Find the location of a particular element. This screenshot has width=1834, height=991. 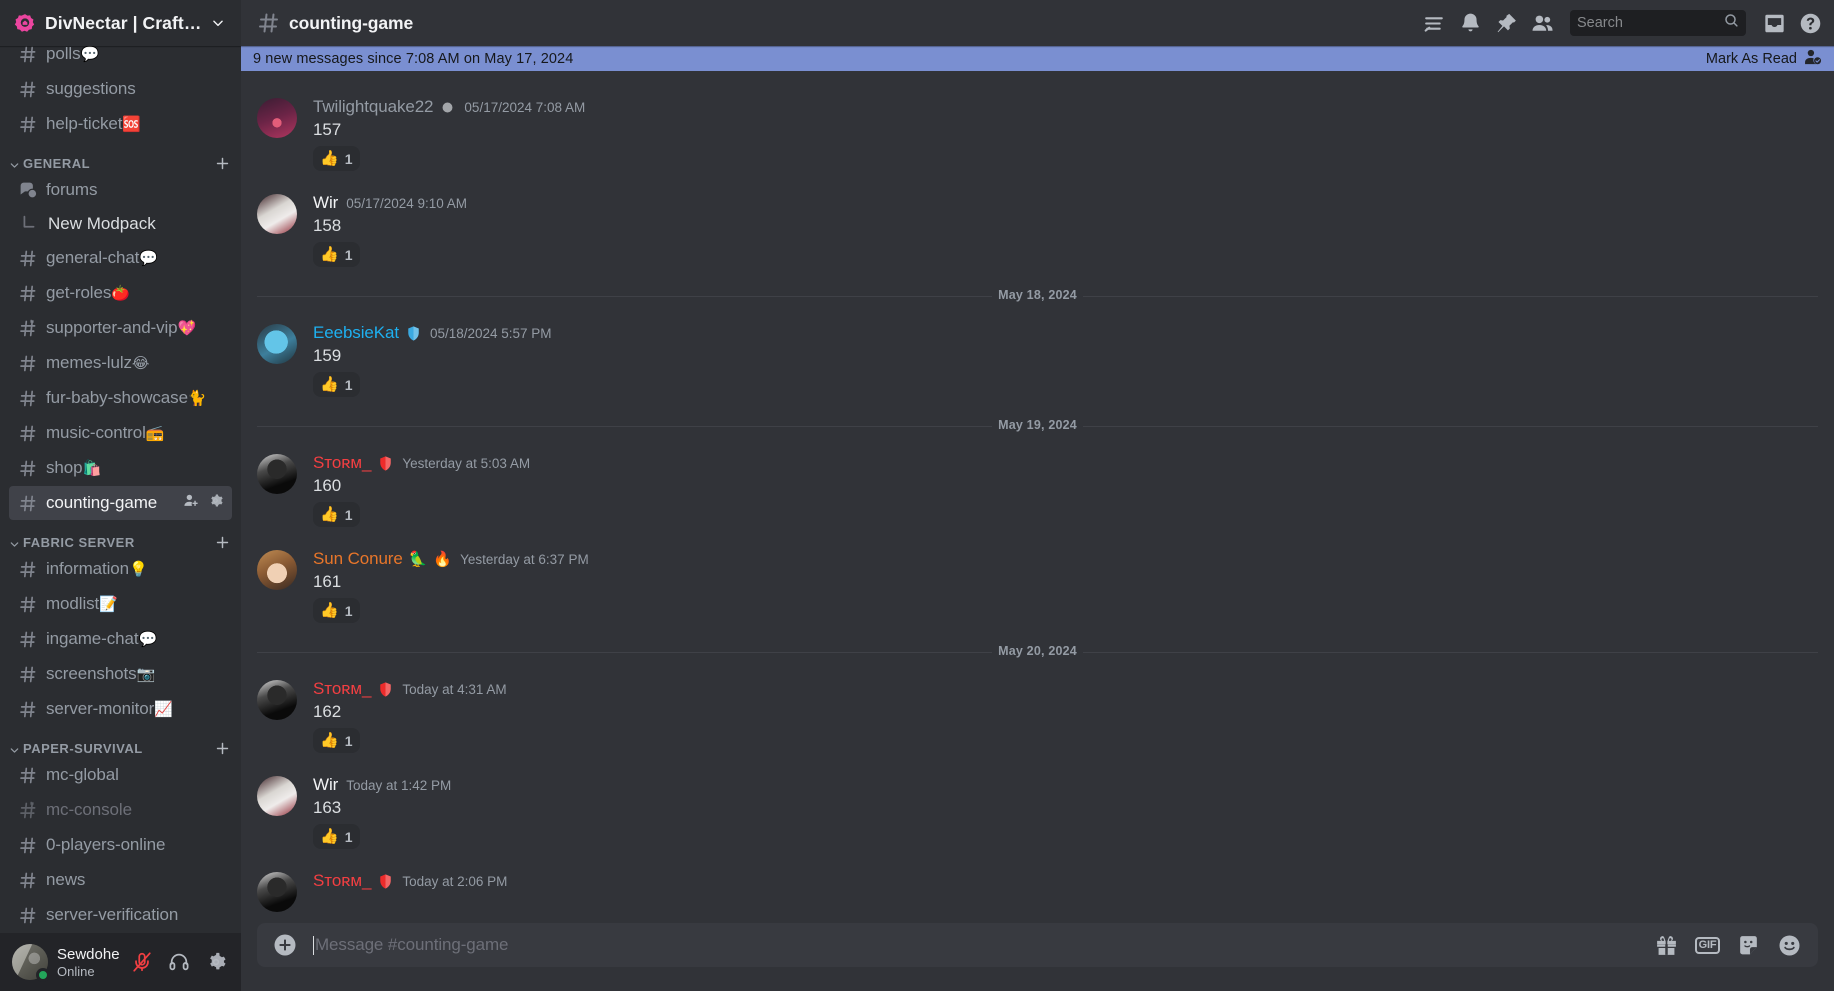

channel-emoji: 🐈 is located at coordinates (197, 398).